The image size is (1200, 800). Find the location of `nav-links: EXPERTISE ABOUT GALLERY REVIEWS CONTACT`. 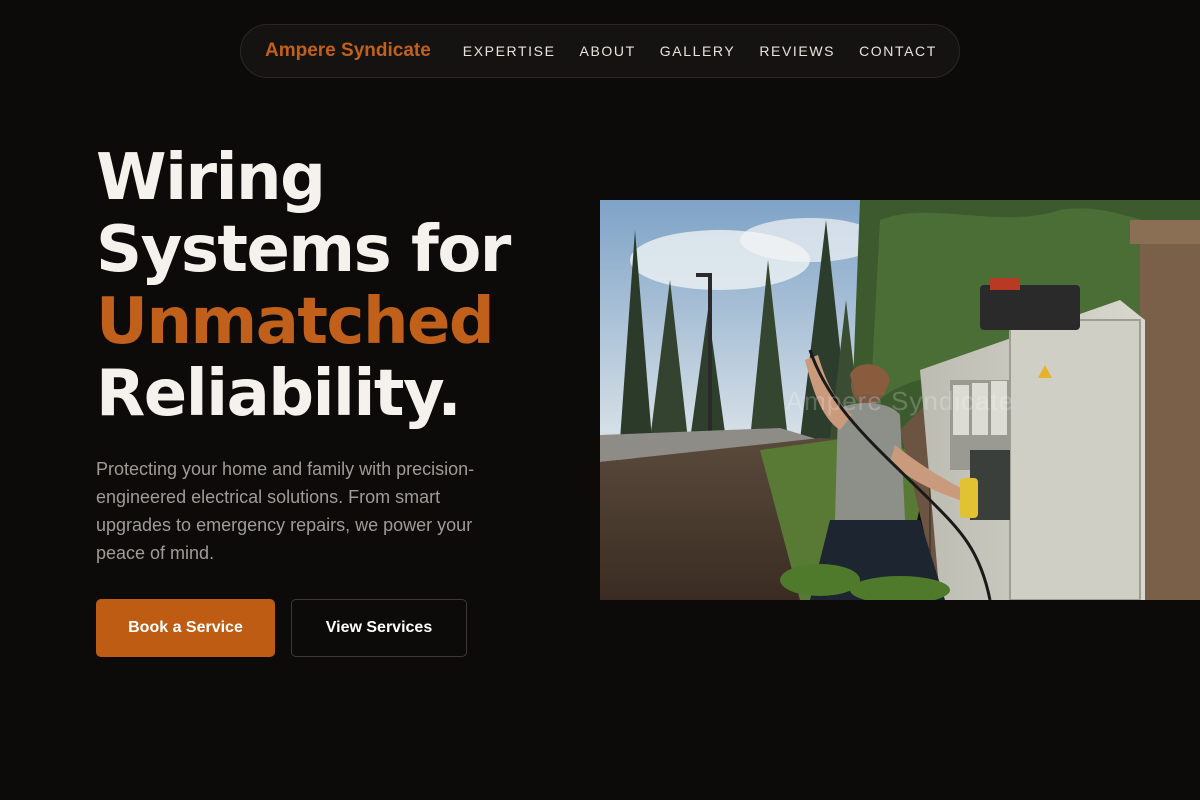

nav-links: EXPERTISE ABOUT GALLERY REVIEWS CONTACT is located at coordinates (700, 51).